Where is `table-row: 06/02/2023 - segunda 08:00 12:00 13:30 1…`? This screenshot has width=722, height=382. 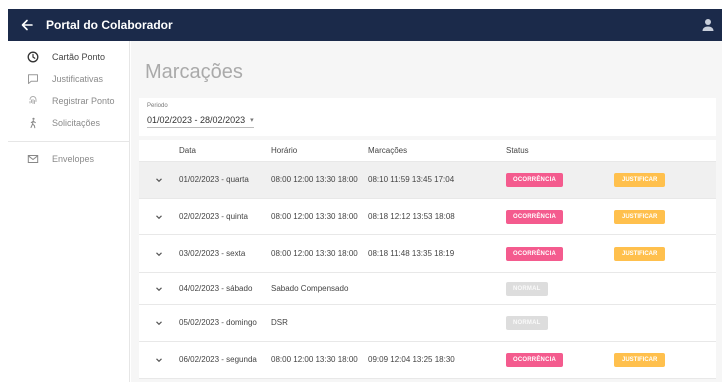 table-row: 06/02/2023 - segunda 08:00 12:00 13:30 1… is located at coordinates (427, 360).